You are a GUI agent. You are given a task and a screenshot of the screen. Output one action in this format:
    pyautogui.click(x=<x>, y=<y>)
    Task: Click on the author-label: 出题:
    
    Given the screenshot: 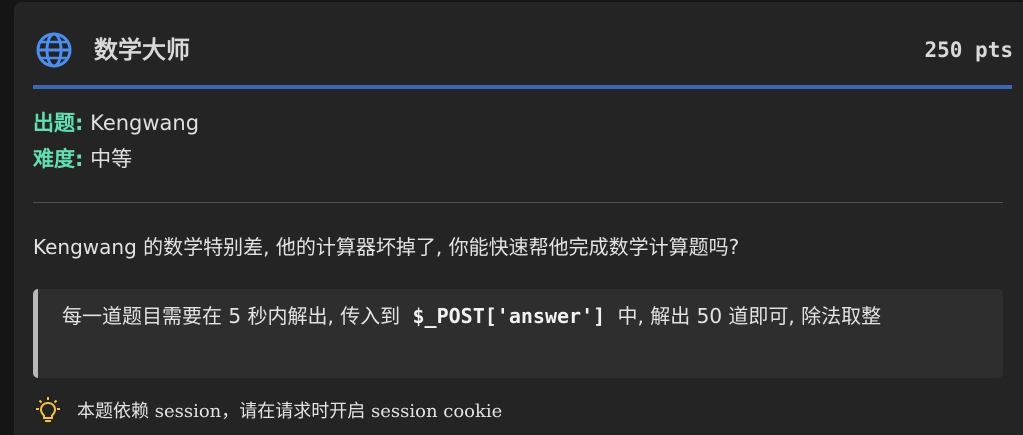 What is the action you would take?
    pyautogui.click(x=58, y=123)
    